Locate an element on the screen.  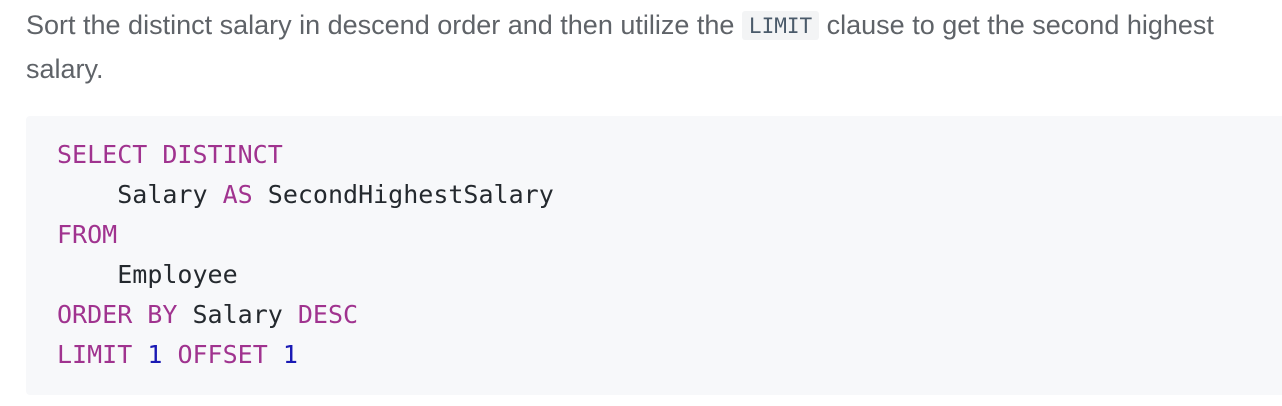
keyword-as: AS is located at coordinates (237, 194).